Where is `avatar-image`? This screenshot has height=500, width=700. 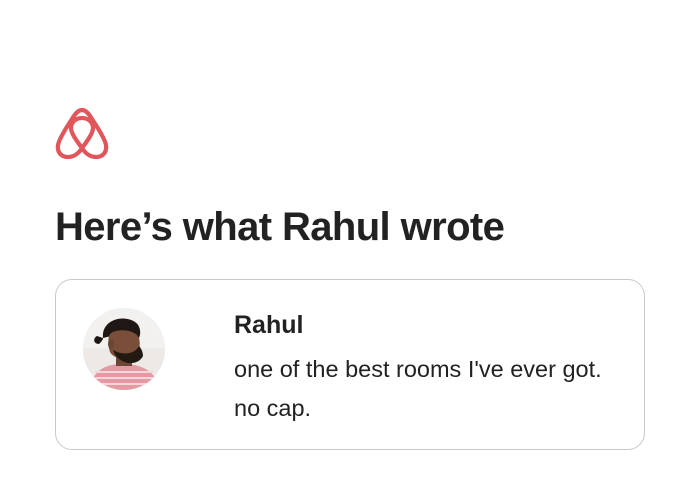 avatar-image is located at coordinates (124, 349).